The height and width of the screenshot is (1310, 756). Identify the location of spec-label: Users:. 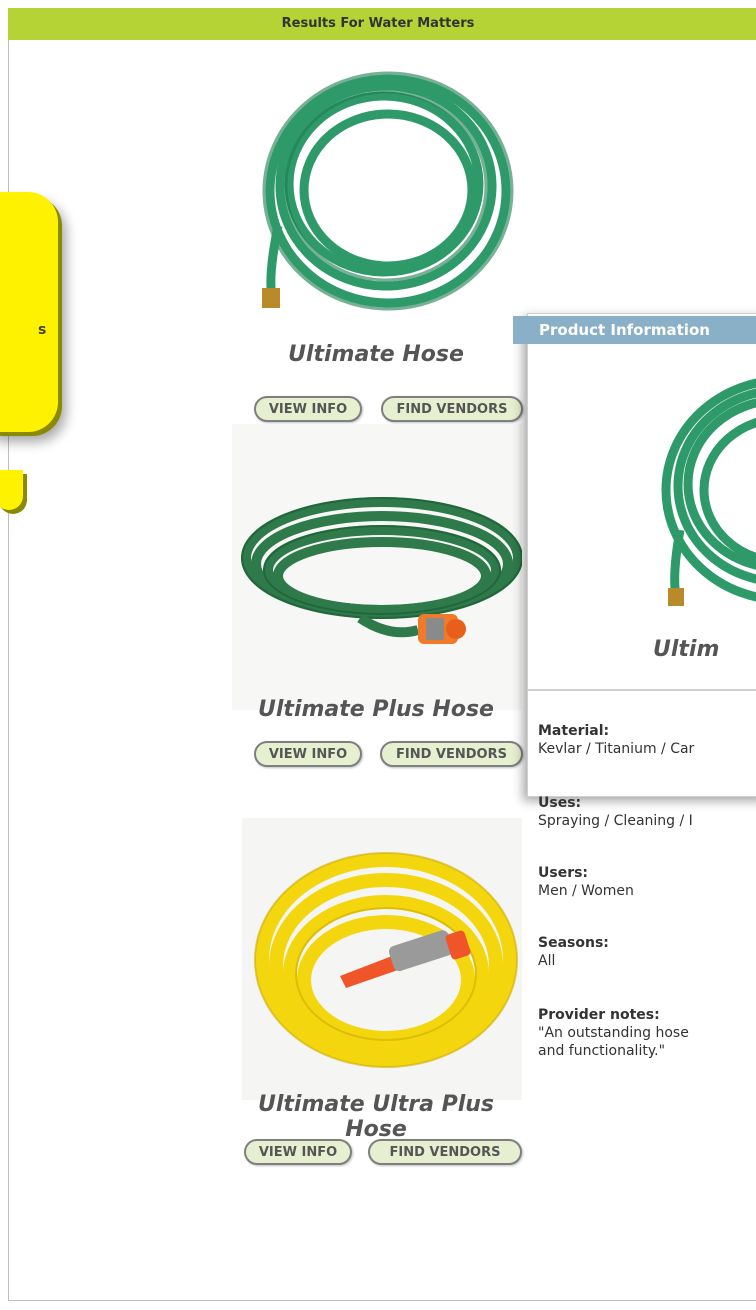
(563, 873).